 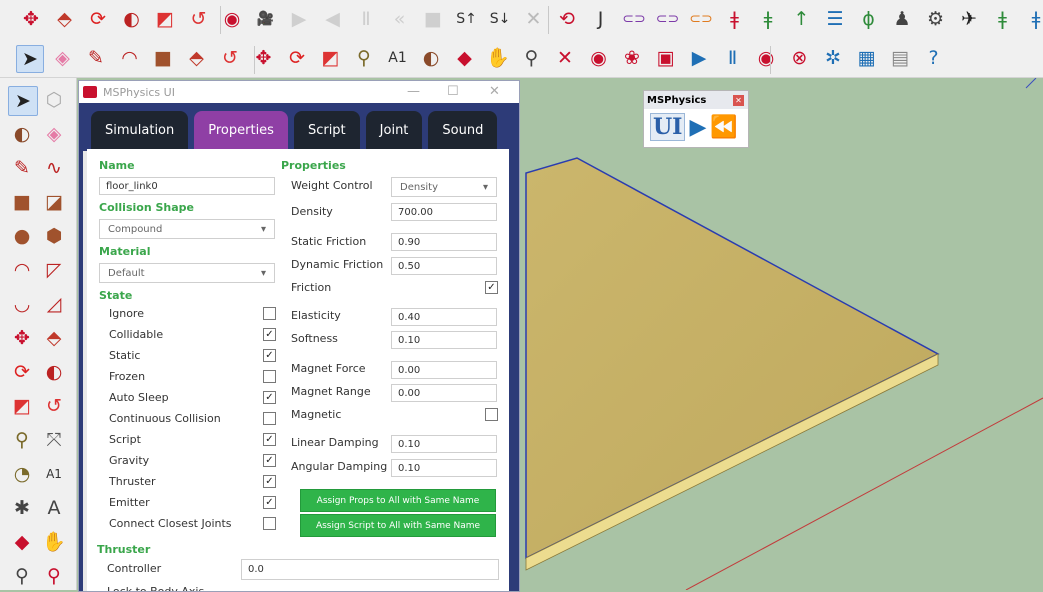 What do you see at coordinates (444, 242) in the screenshot?
I see `static-friction-input: 0.90` at bounding box center [444, 242].